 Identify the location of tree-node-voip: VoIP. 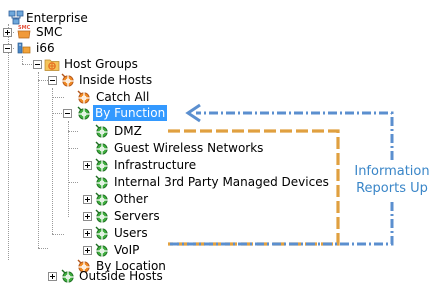
(126, 250).